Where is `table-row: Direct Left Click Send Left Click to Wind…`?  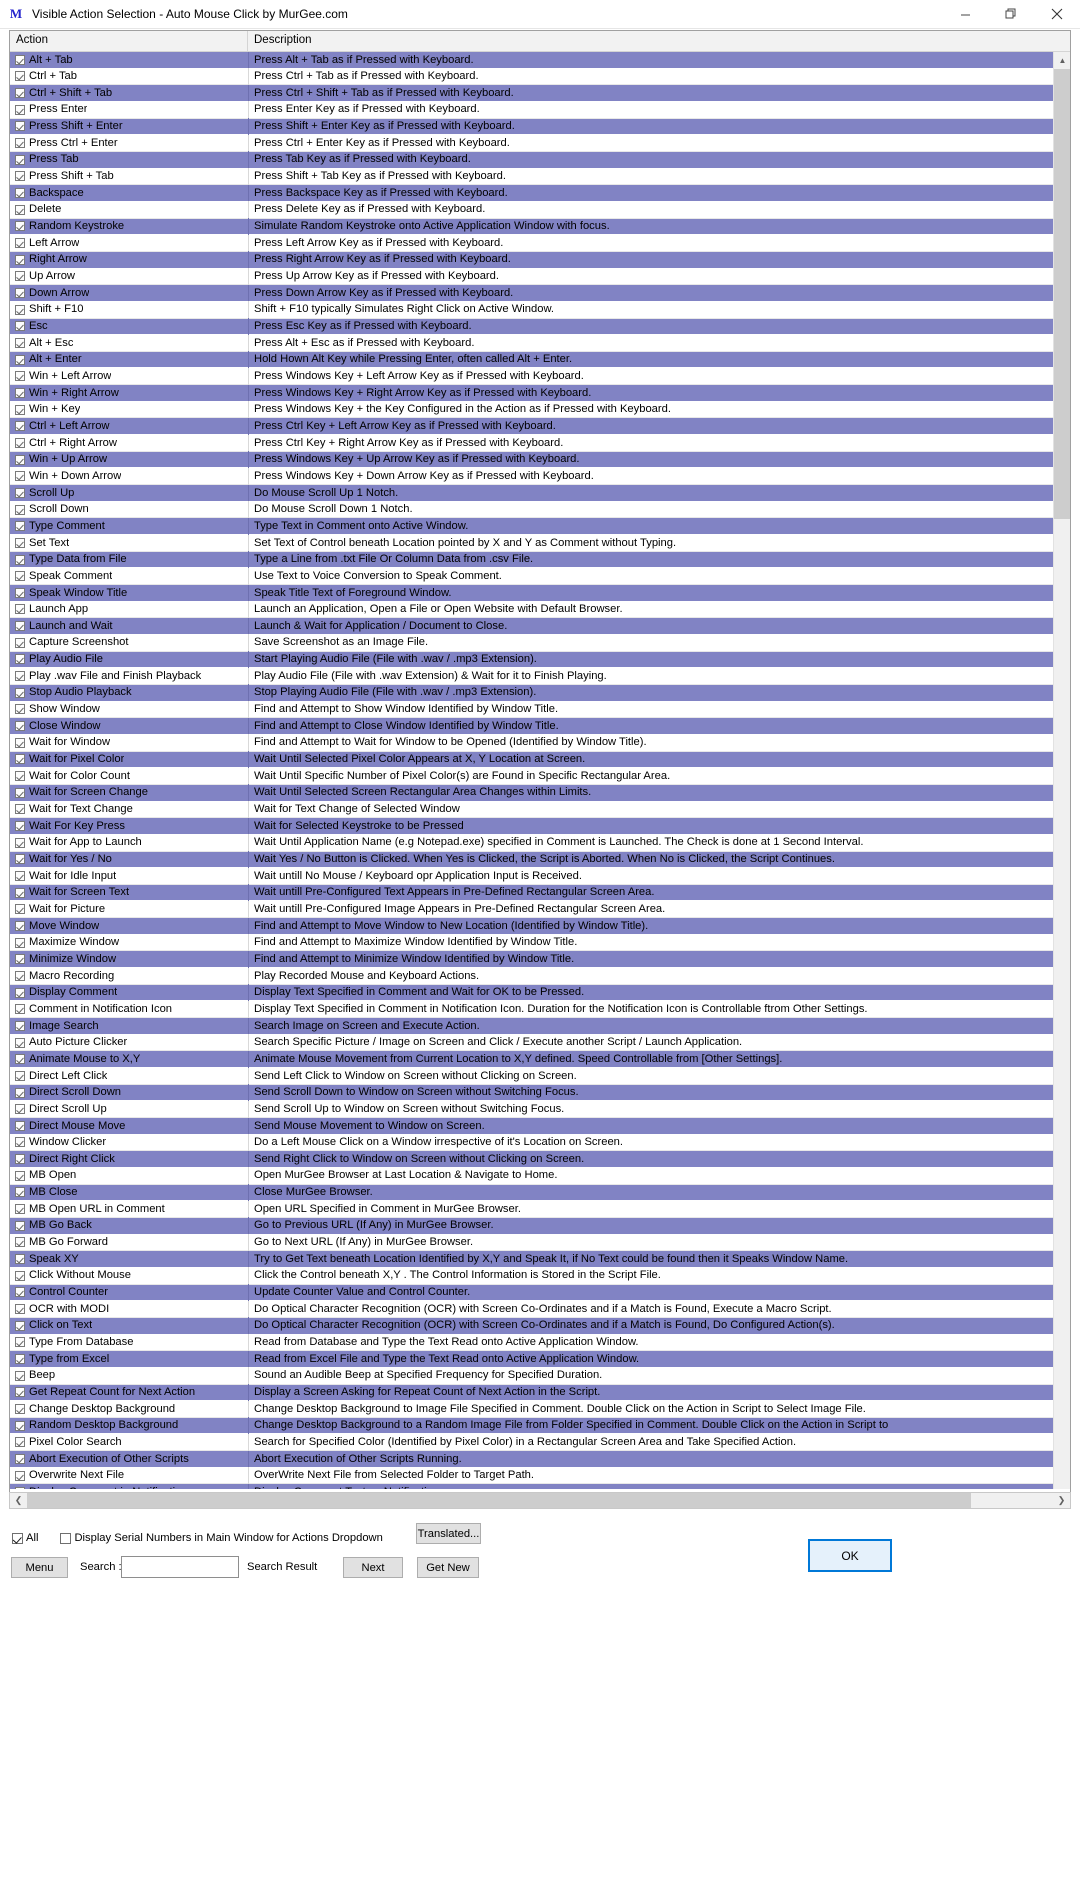
table-row: Direct Left Click Send Left Click to Wind… is located at coordinates (540, 1076).